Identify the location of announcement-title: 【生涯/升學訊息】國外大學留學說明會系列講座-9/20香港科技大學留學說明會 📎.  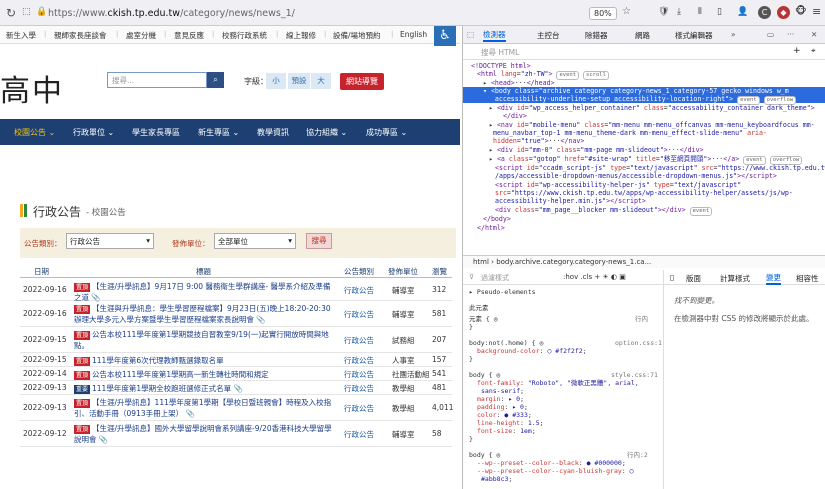
(203, 434).